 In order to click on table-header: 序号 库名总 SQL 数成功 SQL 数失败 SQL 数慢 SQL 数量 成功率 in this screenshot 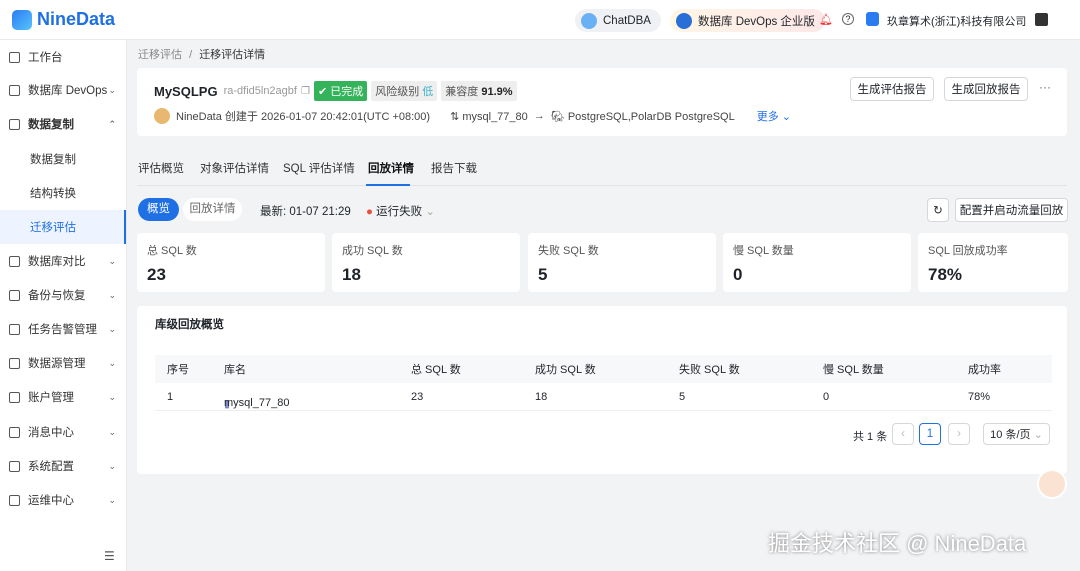, I will do `click(603, 369)`.